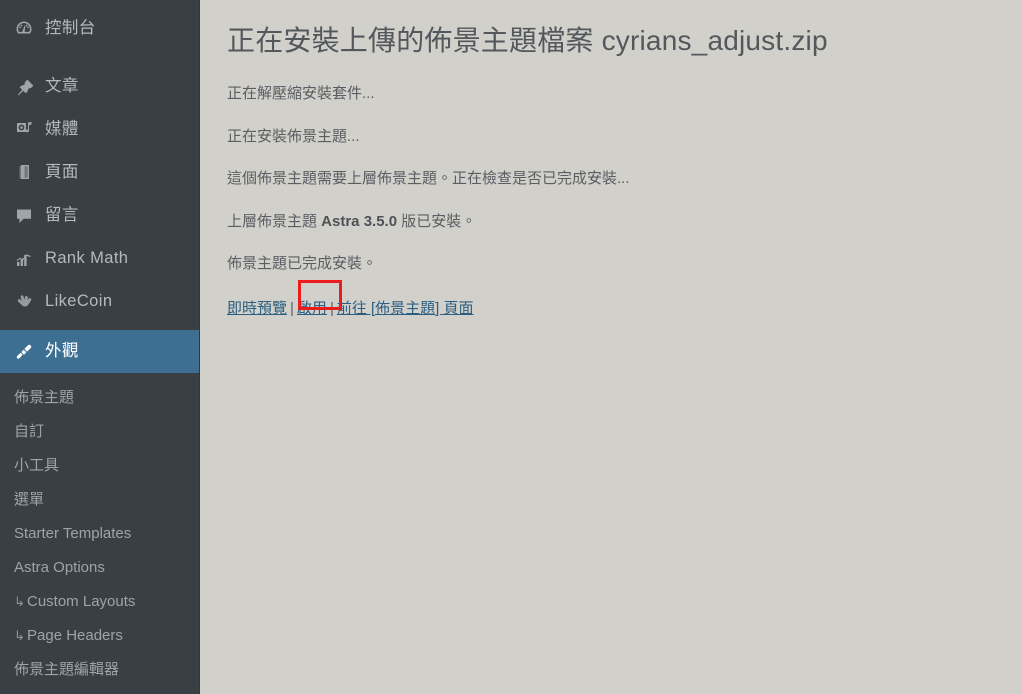 The image size is (1022, 694). Describe the element at coordinates (75, 635) in the screenshot. I see `submenu-item-label: Page Headers` at that location.